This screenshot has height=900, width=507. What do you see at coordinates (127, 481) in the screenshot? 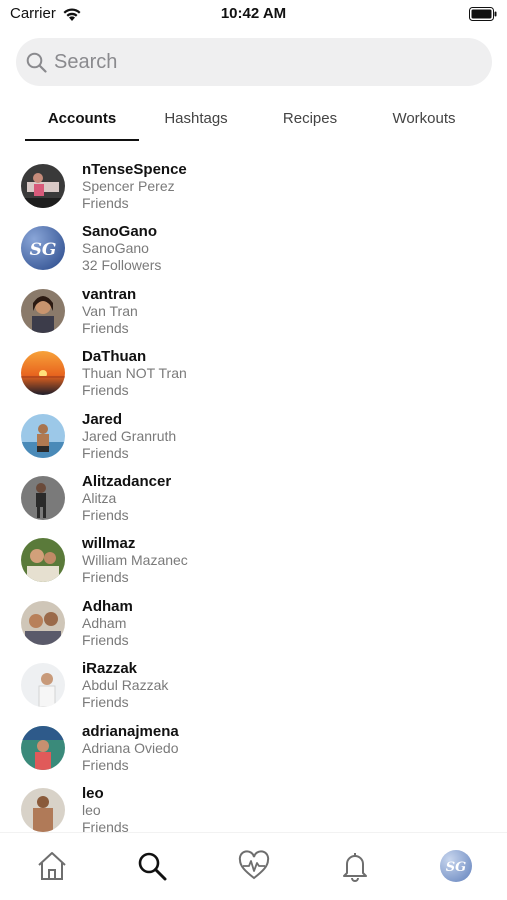
I see `account-username: Alitzadancer` at bounding box center [127, 481].